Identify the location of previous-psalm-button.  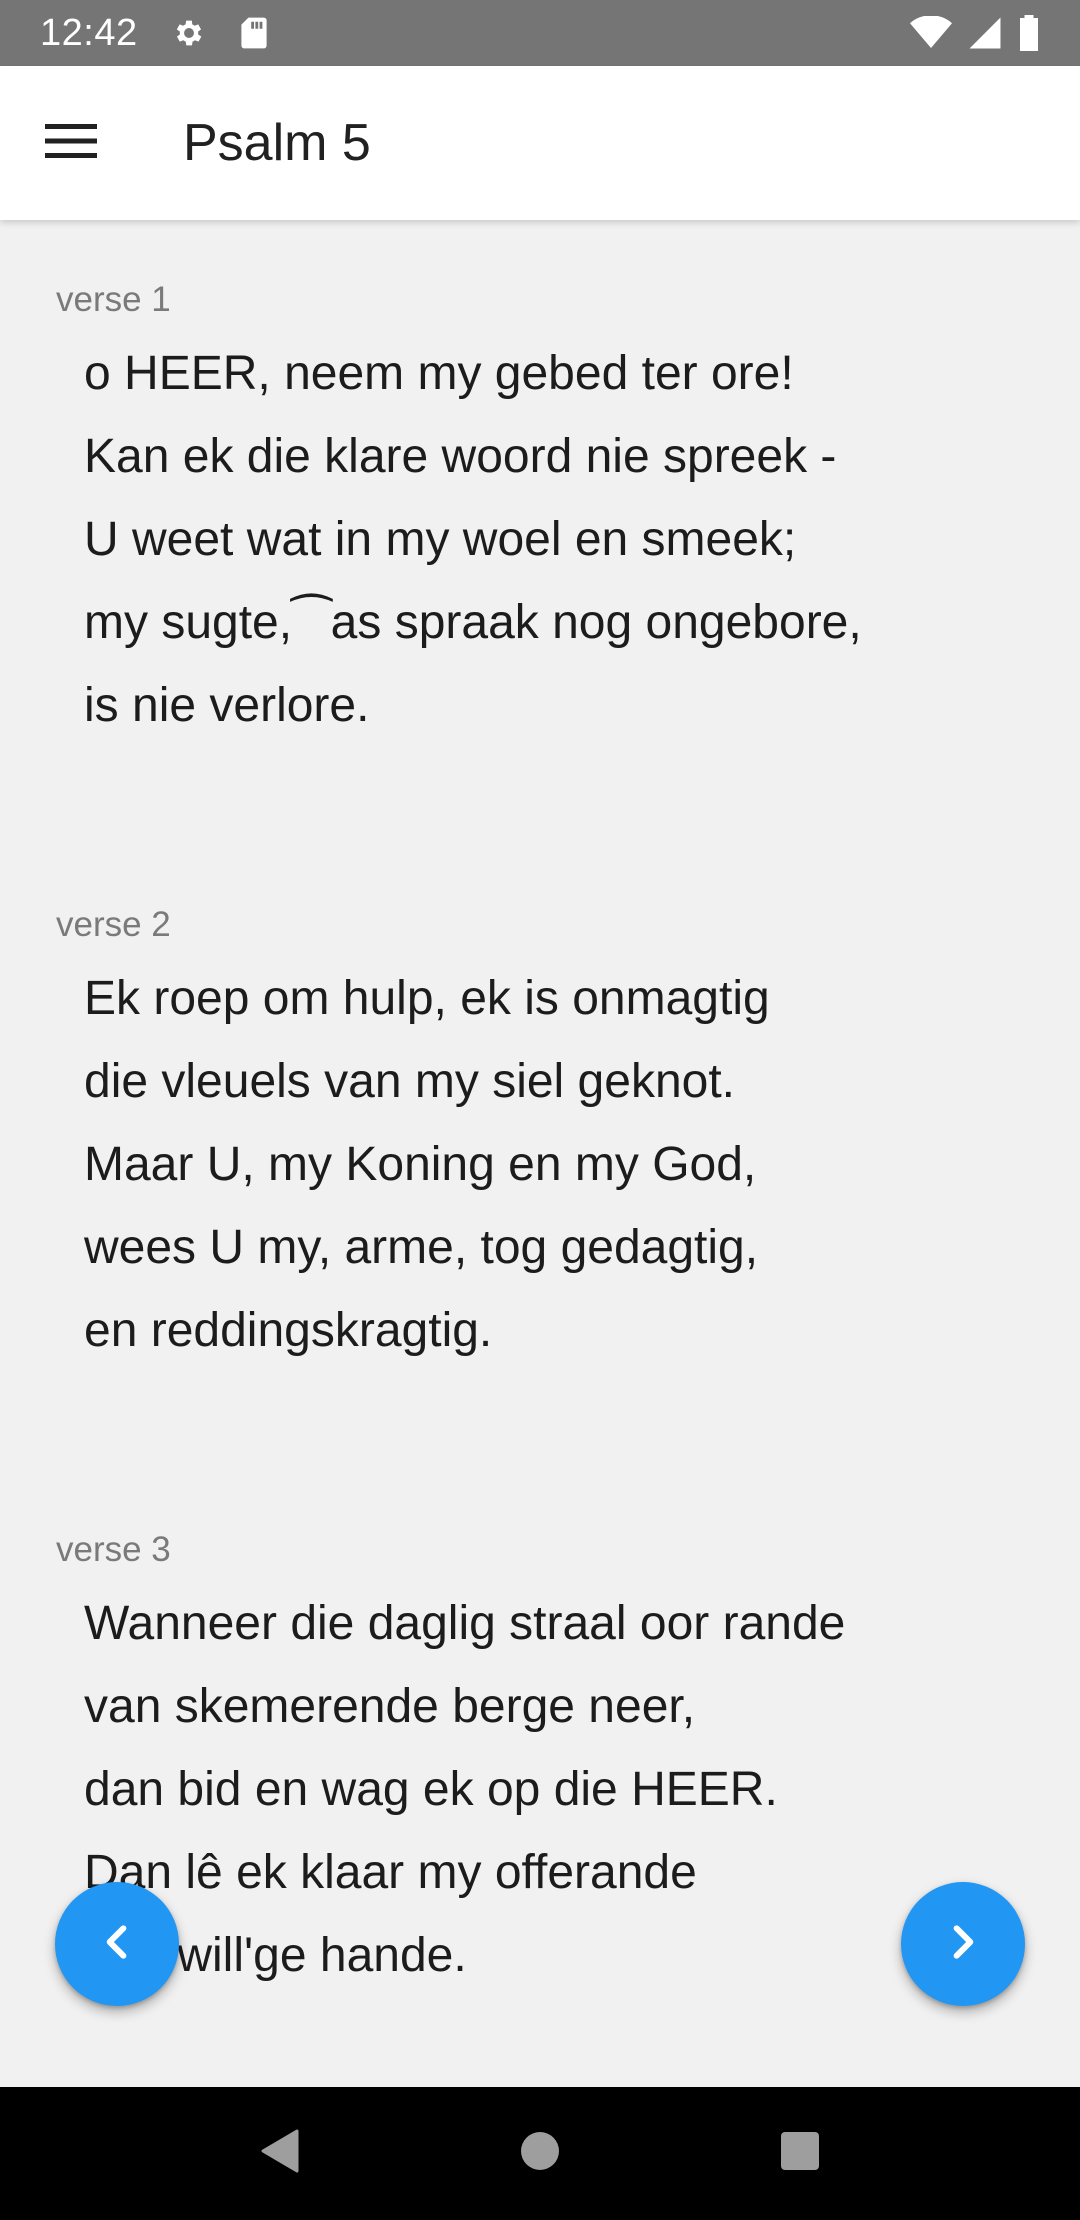
(117, 1944).